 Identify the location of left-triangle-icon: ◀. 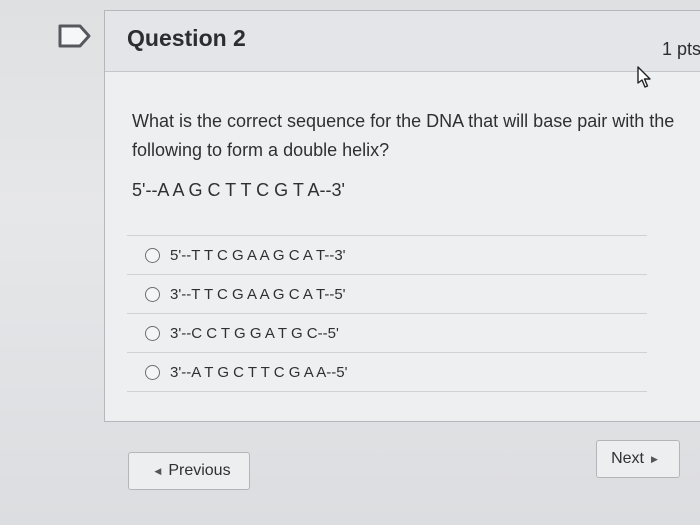
(158, 470).